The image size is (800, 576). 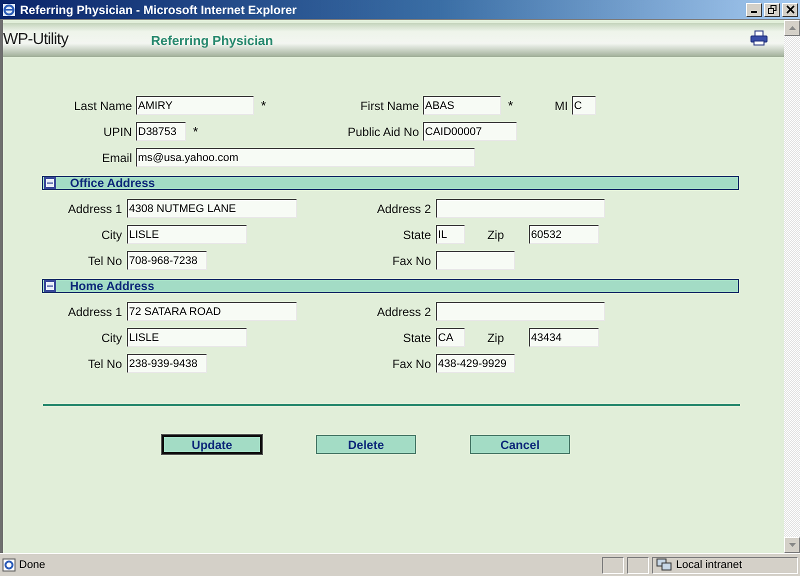 What do you see at coordinates (159, 9) in the screenshot?
I see `window-title: Referring Physician - Microsoft Internet Explorer` at bounding box center [159, 9].